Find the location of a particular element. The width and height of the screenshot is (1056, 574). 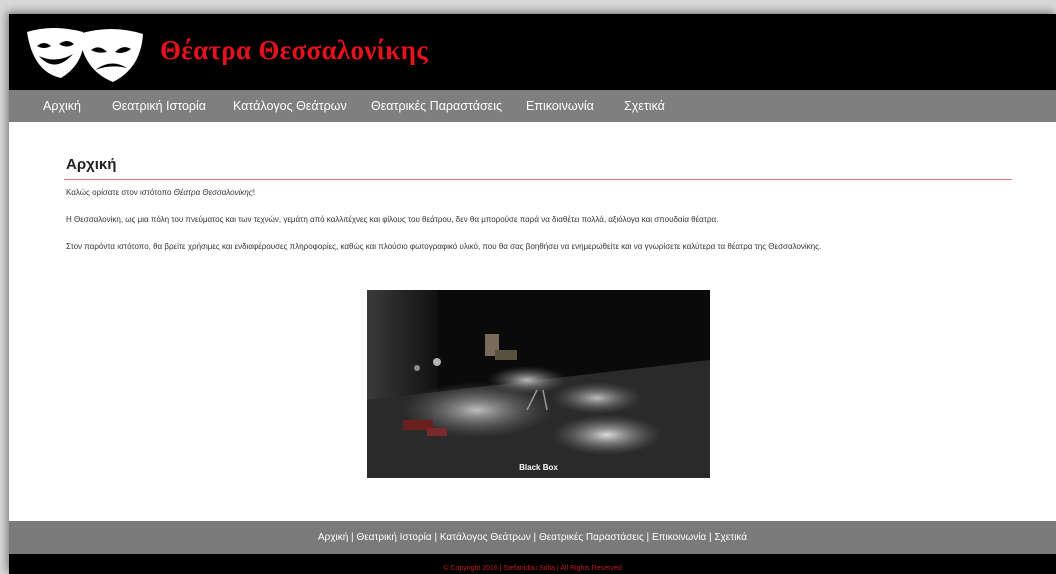

nav-item-contact: Επικοινωνία is located at coordinates (560, 106).